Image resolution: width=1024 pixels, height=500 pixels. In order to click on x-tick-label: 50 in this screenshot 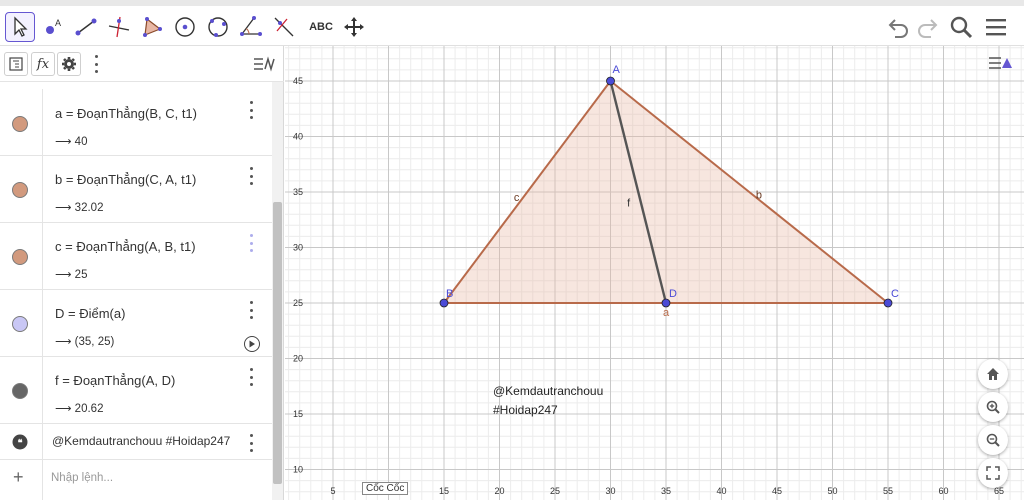, I will do `click(832, 491)`.